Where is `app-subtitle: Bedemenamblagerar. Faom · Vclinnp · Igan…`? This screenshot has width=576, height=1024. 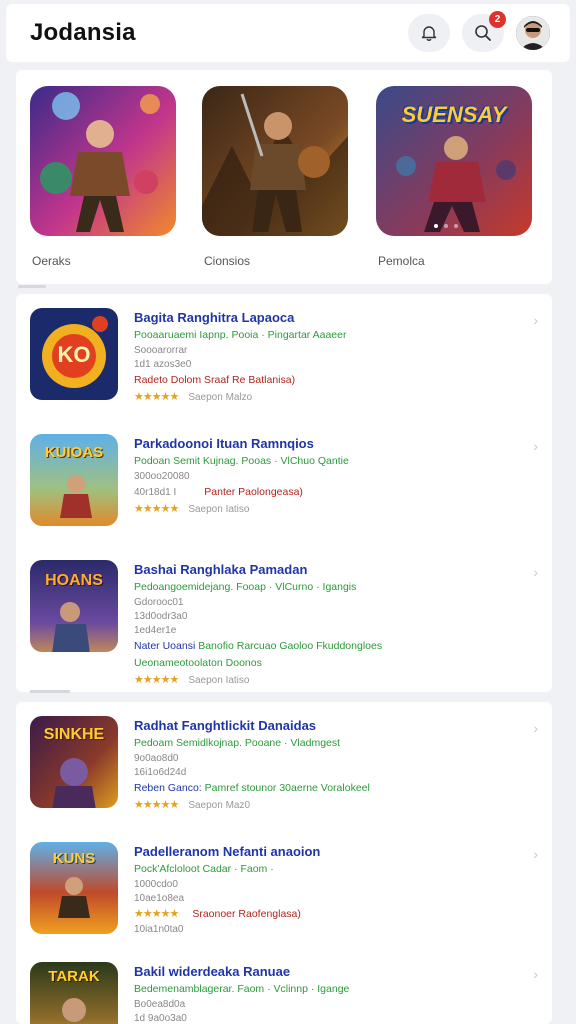
app-subtitle: Bedemenamblagerar. Faom · Vclinnp · Igan… is located at coordinates (242, 989).